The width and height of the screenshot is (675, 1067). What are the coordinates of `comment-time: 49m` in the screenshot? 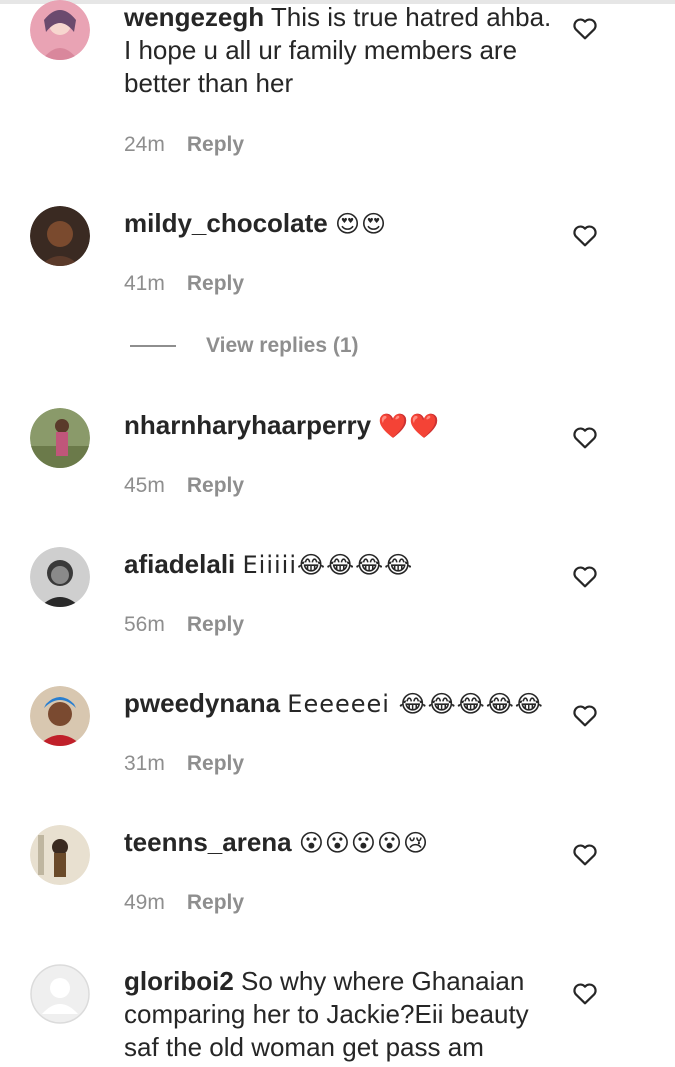 It's located at (144, 902).